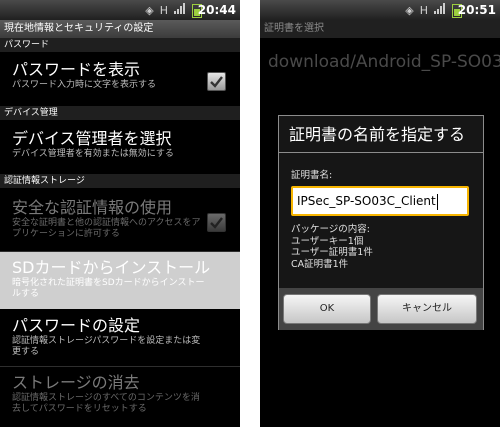  What do you see at coordinates (76, 382) in the screenshot?
I see `pref-title: ストレージの消去` at bounding box center [76, 382].